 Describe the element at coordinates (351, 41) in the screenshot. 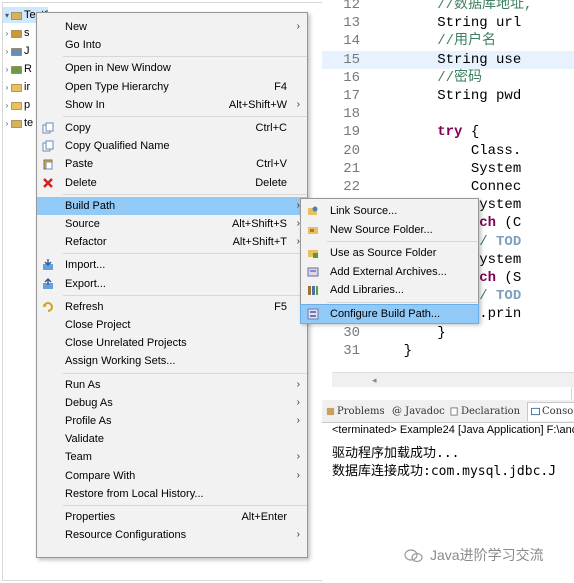

I see `line-number: 14` at that location.